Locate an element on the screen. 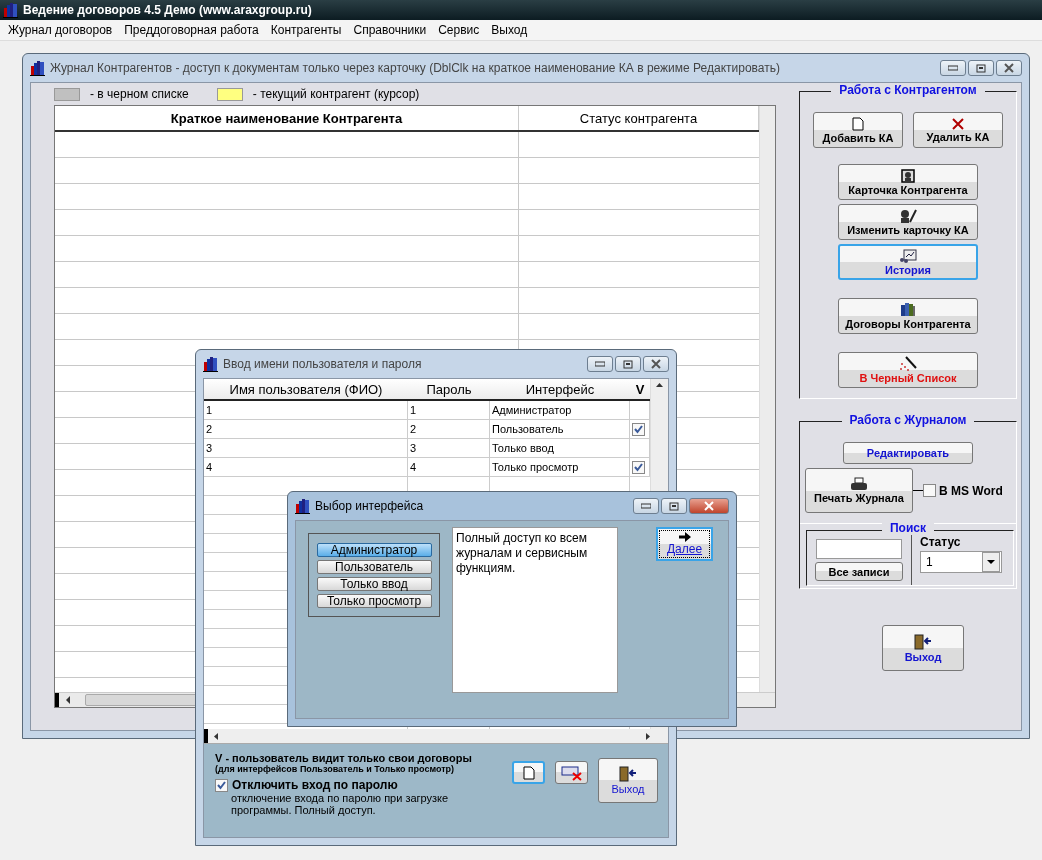 This screenshot has width=1042, height=860. all-records-button: Все записи is located at coordinates (859, 571).